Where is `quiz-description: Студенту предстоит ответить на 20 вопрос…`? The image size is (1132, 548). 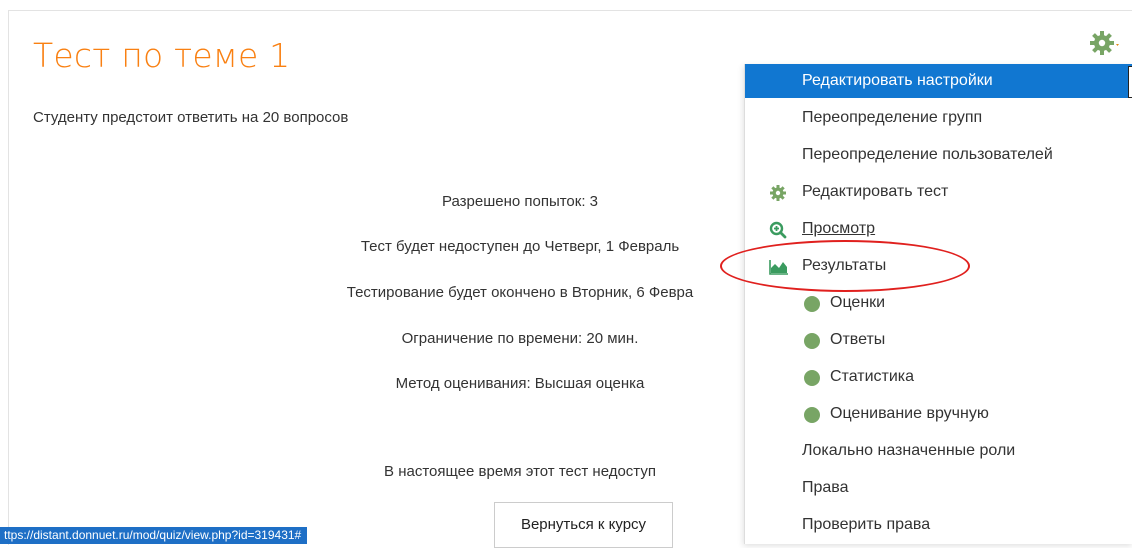
quiz-description: Студенту предстоит ответить на 20 вопрос… is located at coordinates (191, 117).